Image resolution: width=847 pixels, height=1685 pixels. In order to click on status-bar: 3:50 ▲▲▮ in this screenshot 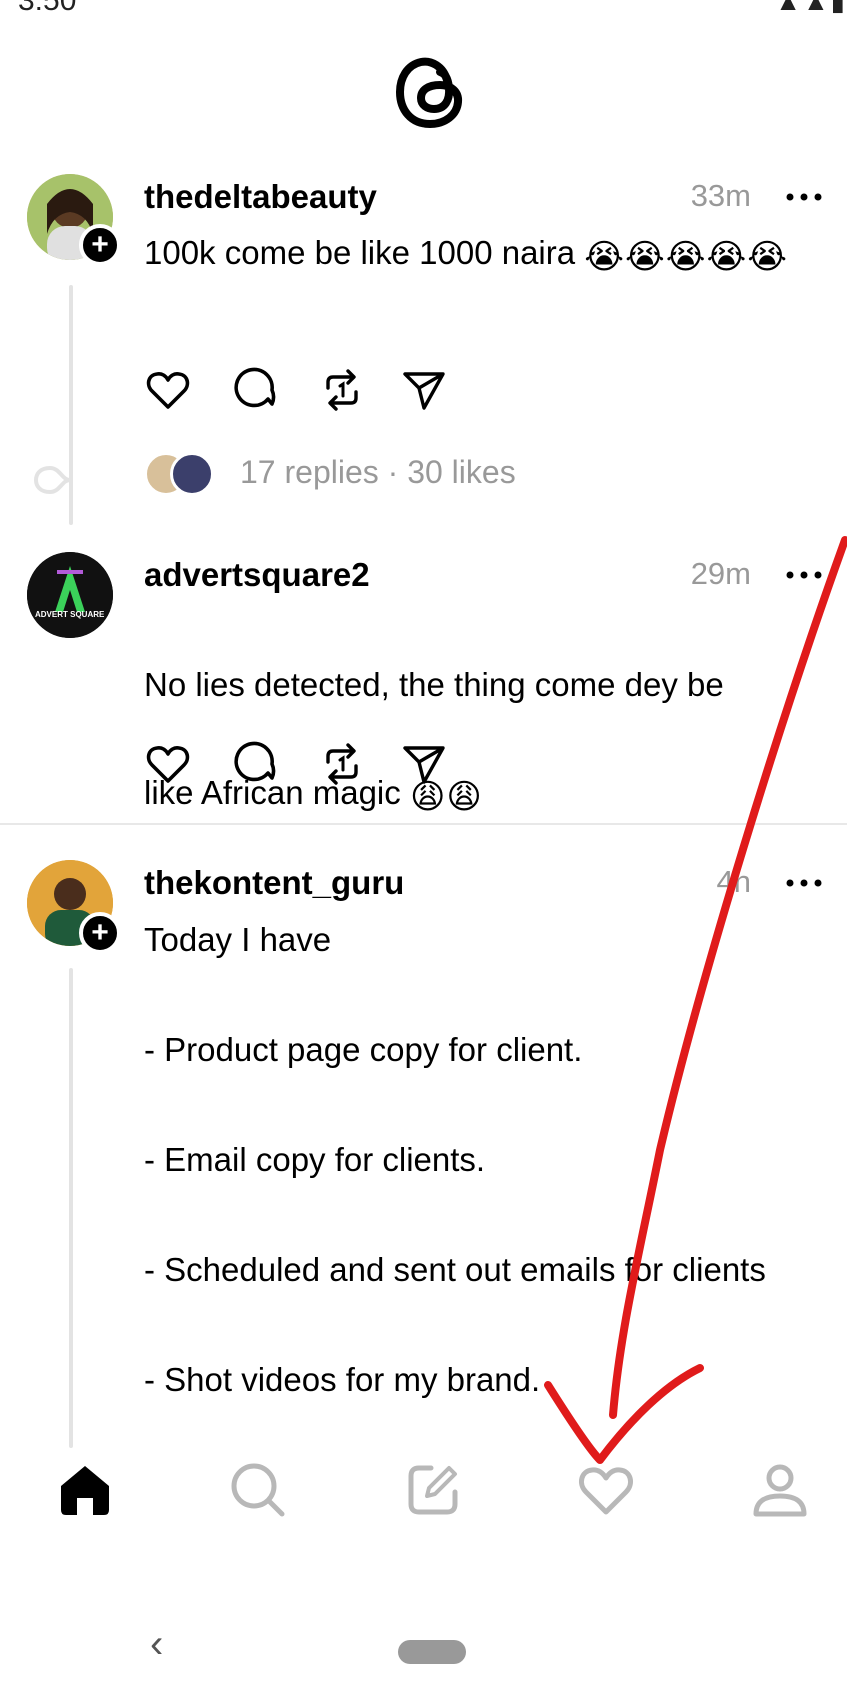, I will do `click(423, 9)`.